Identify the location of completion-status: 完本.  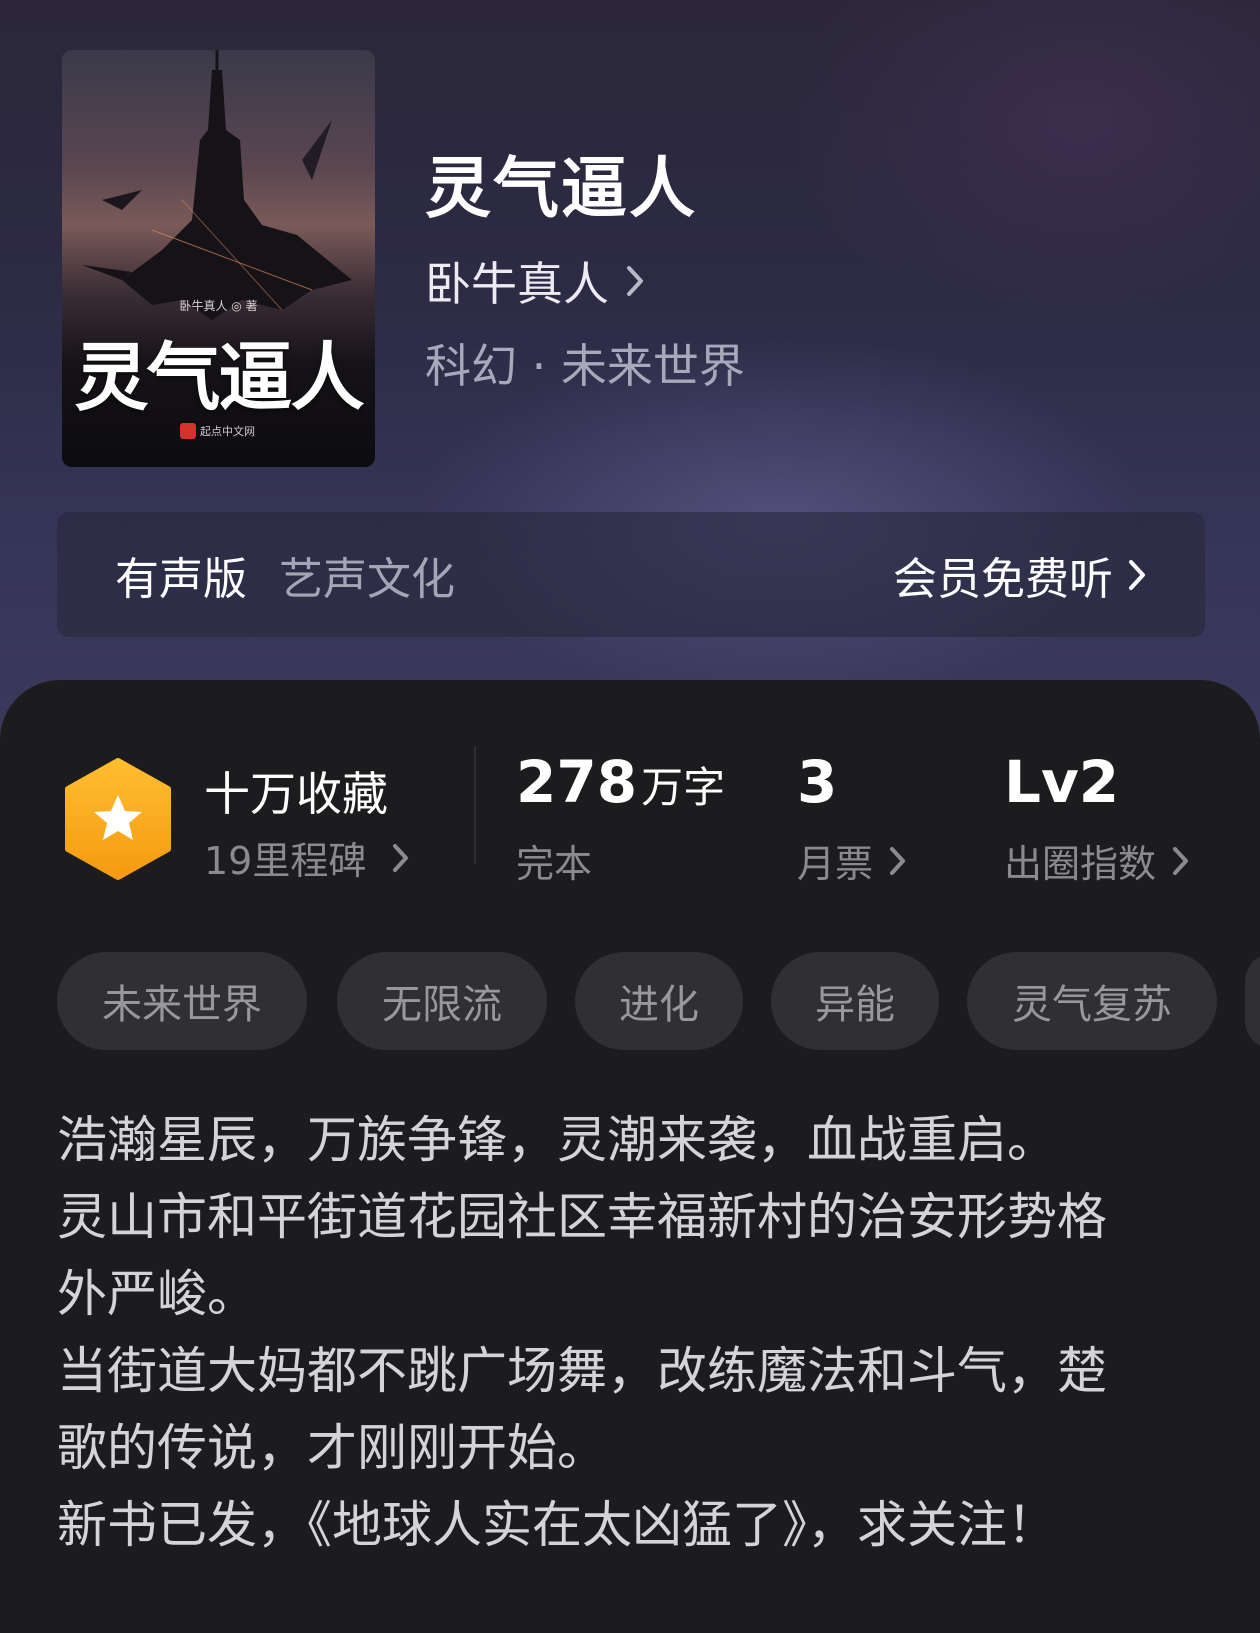
(554, 864).